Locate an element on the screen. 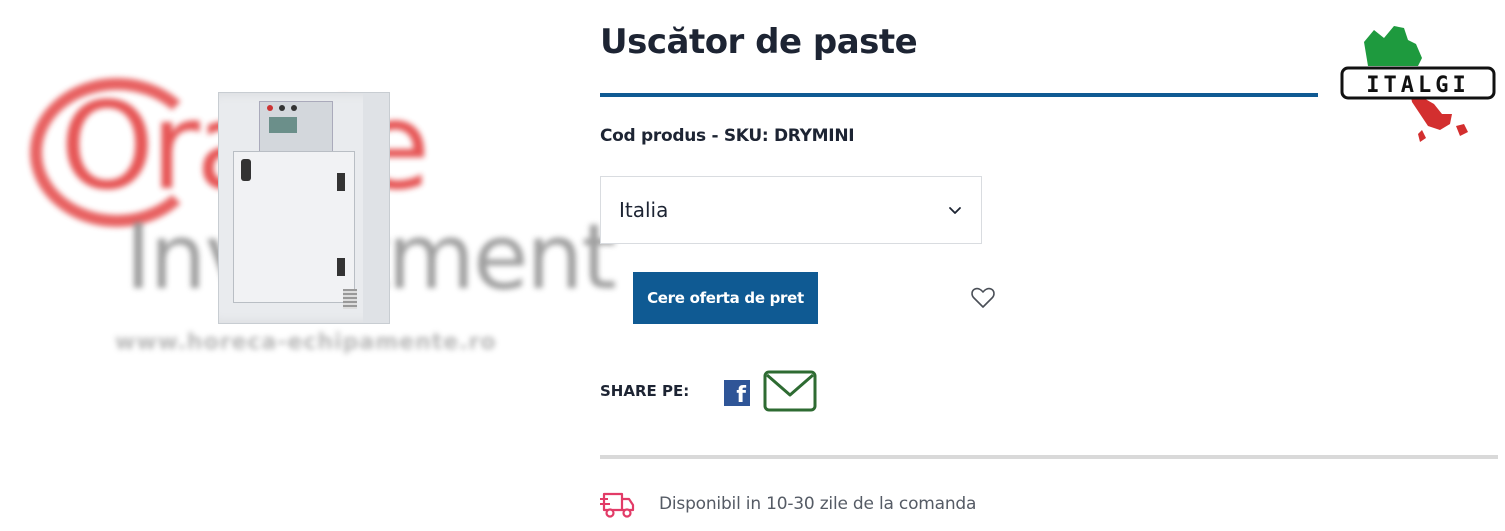 This screenshot has width=1505, height=531. svg-text: ITALGI is located at coordinates (1417, 85).